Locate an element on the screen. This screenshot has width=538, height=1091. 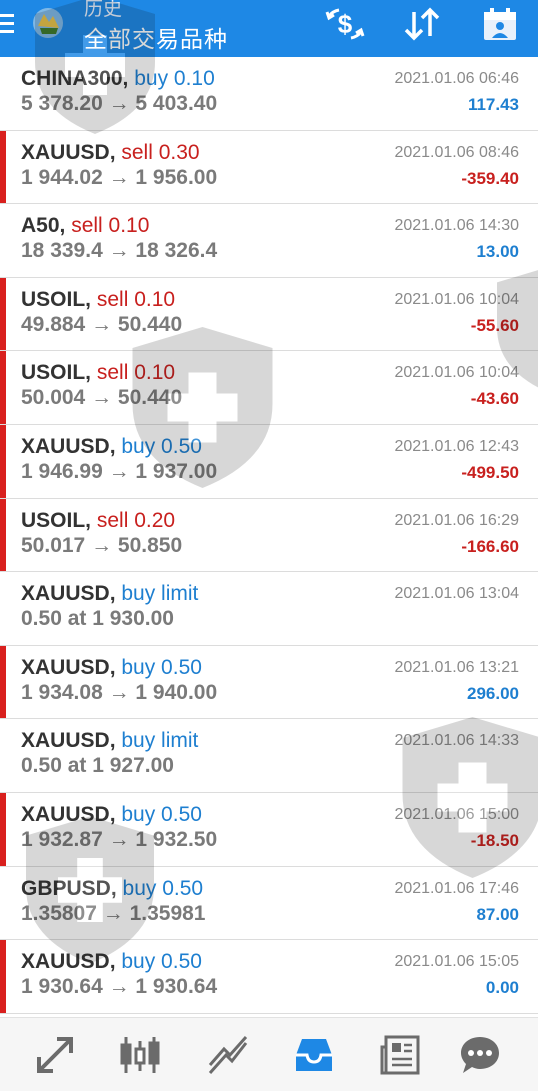
trade-profit: 296.00 is located at coordinates (493, 693).